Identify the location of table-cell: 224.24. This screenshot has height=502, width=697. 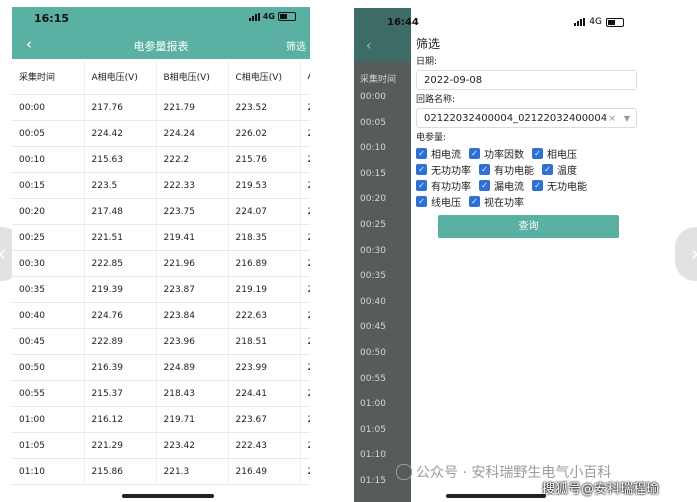
(192, 133).